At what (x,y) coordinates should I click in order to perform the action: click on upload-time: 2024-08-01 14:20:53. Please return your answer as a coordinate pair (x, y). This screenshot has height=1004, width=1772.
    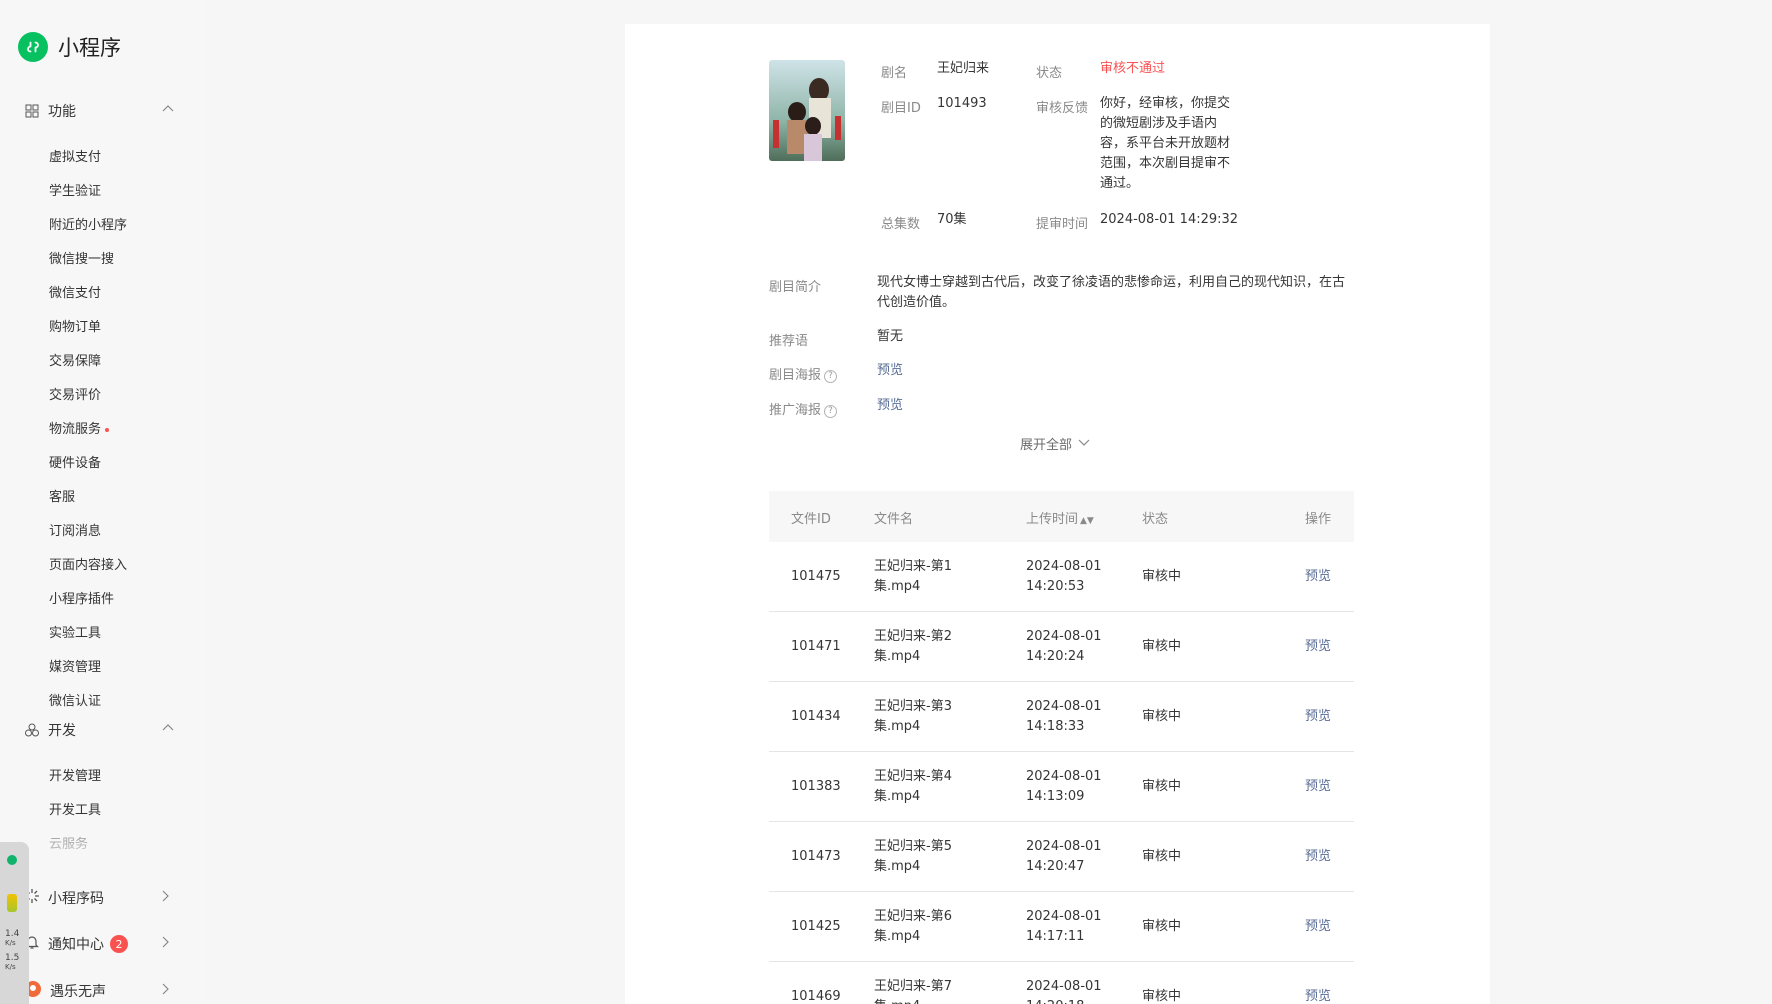
    Looking at the image, I should click on (1064, 576).